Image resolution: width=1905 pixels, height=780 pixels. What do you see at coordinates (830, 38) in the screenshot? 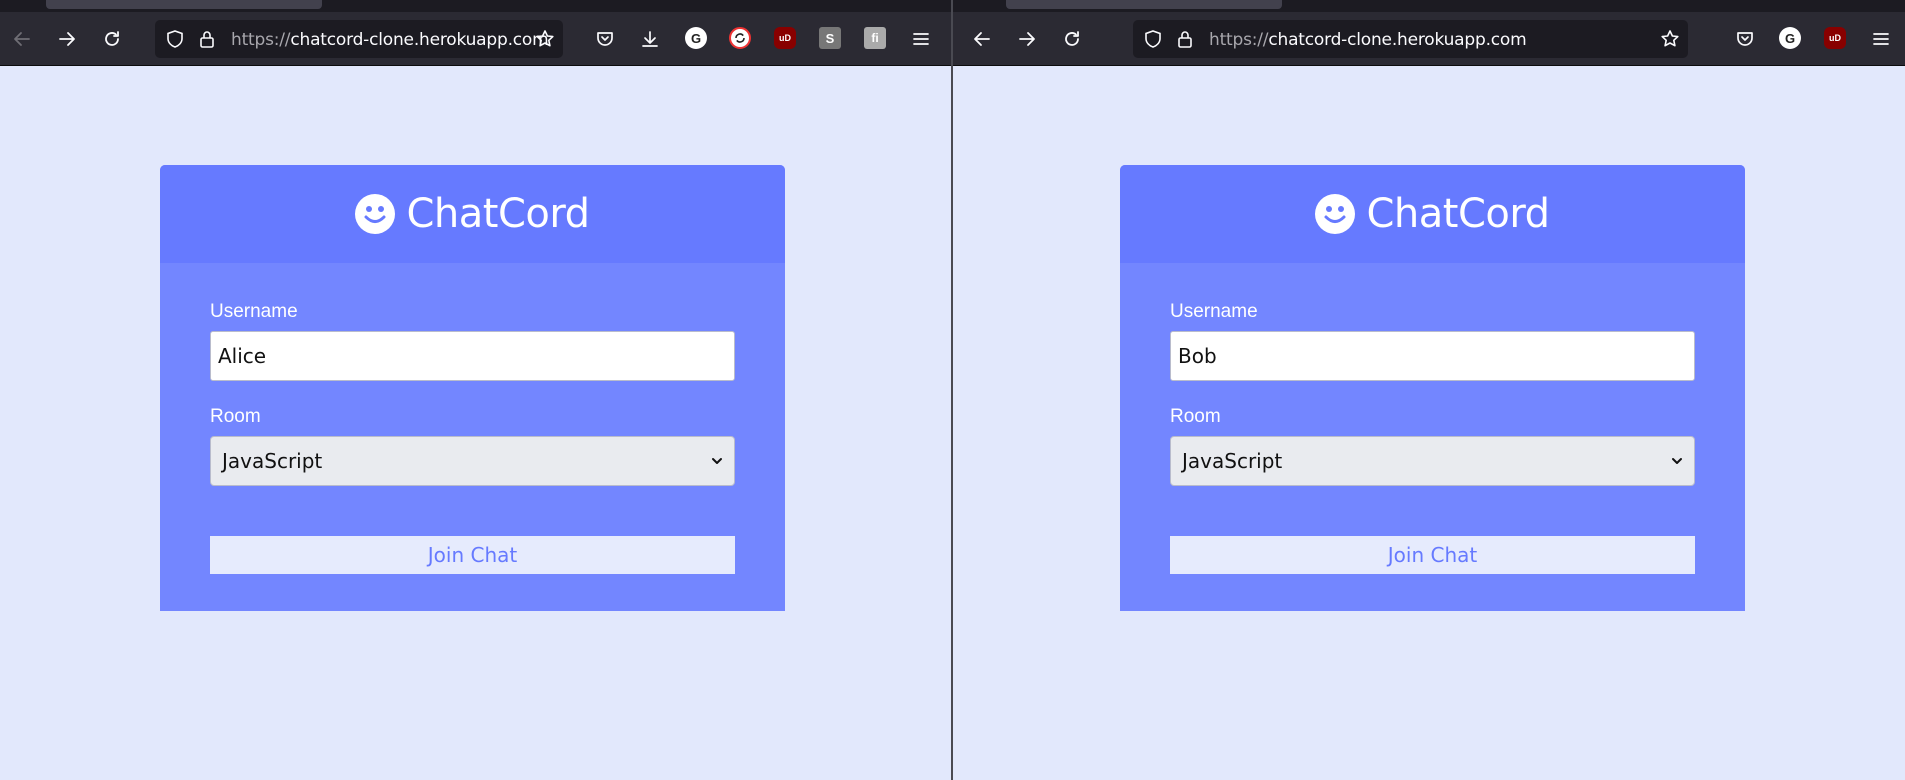
I see `s-extension-icon: S` at bounding box center [830, 38].